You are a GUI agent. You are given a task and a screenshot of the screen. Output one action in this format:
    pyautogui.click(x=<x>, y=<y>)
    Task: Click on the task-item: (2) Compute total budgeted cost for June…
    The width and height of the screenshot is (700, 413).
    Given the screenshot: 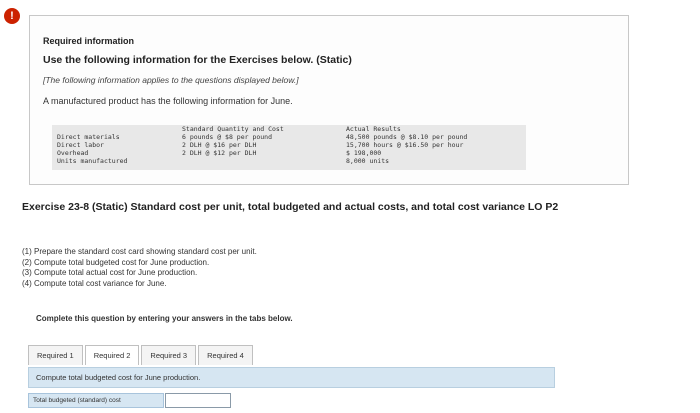 What is the action you would take?
    pyautogui.click(x=116, y=262)
    